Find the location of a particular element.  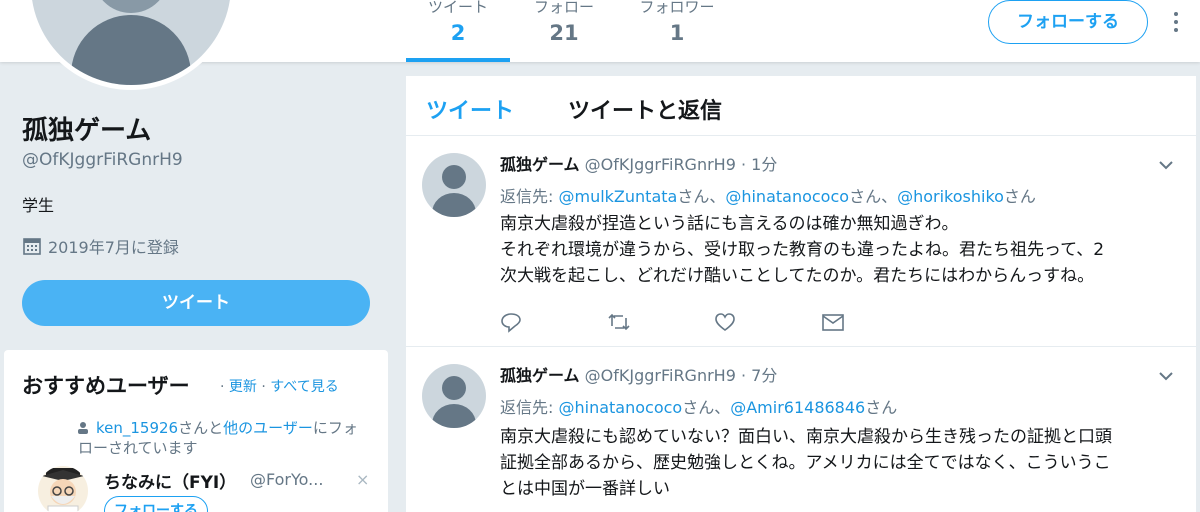

stat-following-label: フォロー is located at coordinates (563, 8).